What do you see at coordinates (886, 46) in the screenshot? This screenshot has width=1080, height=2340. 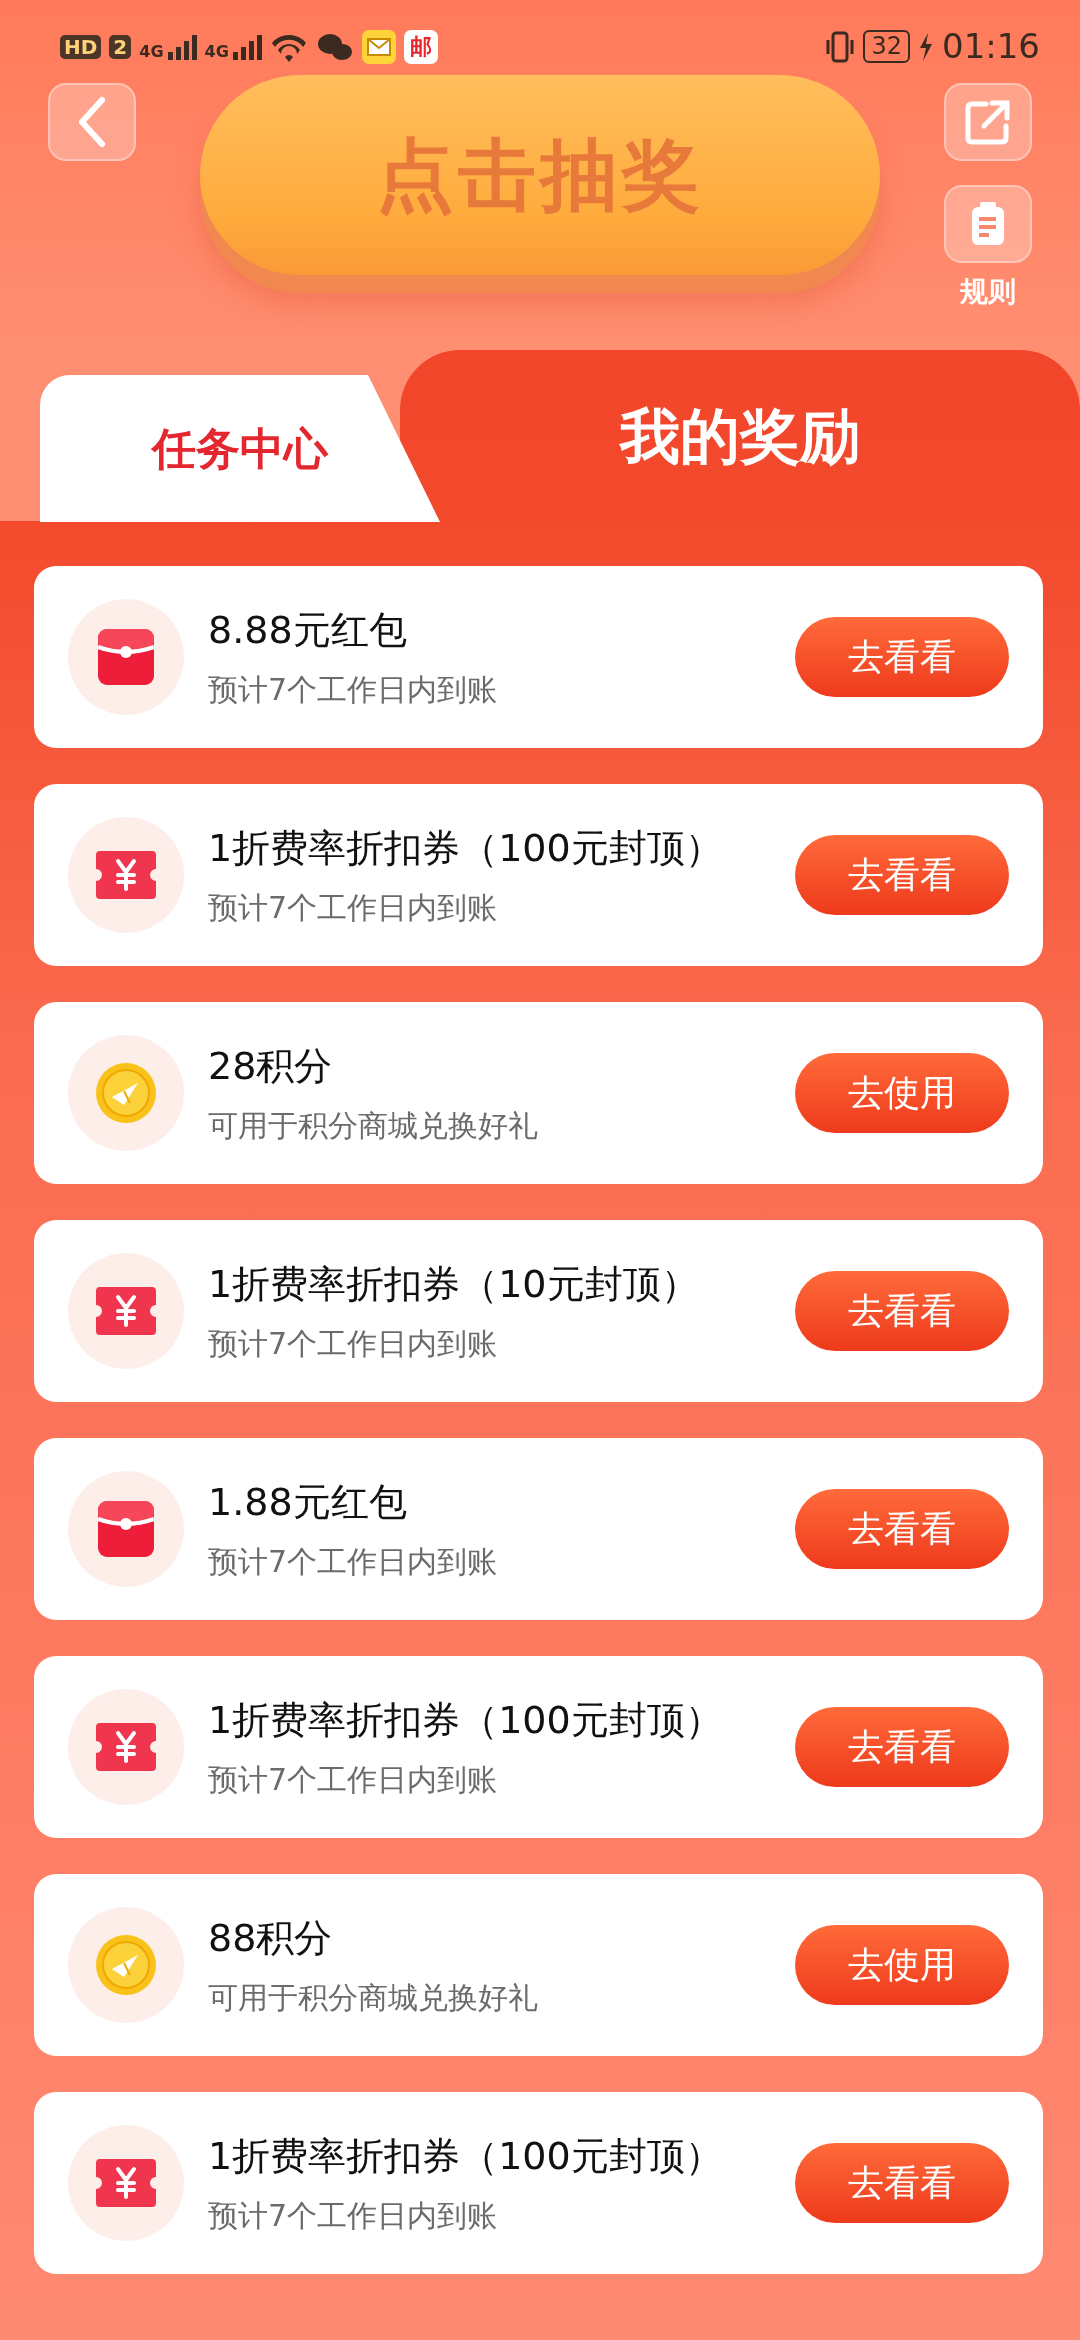 I see `battery-level: 32` at bounding box center [886, 46].